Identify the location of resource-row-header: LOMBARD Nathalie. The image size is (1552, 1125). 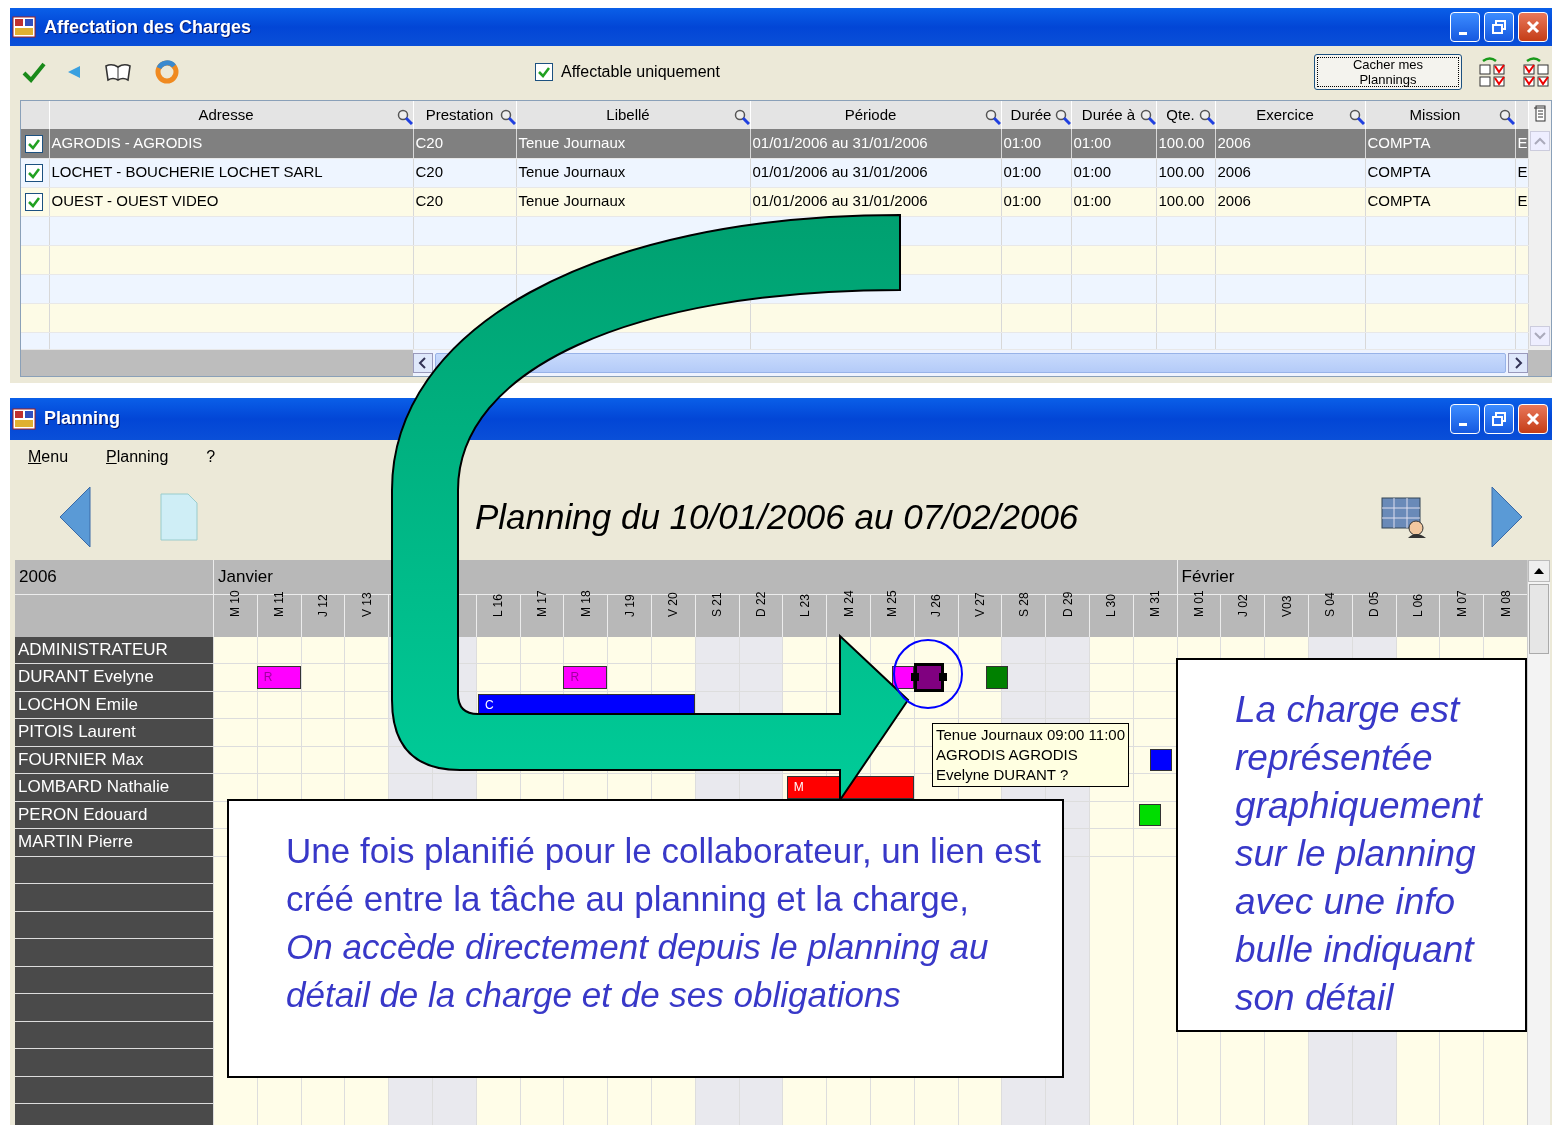
(114, 788).